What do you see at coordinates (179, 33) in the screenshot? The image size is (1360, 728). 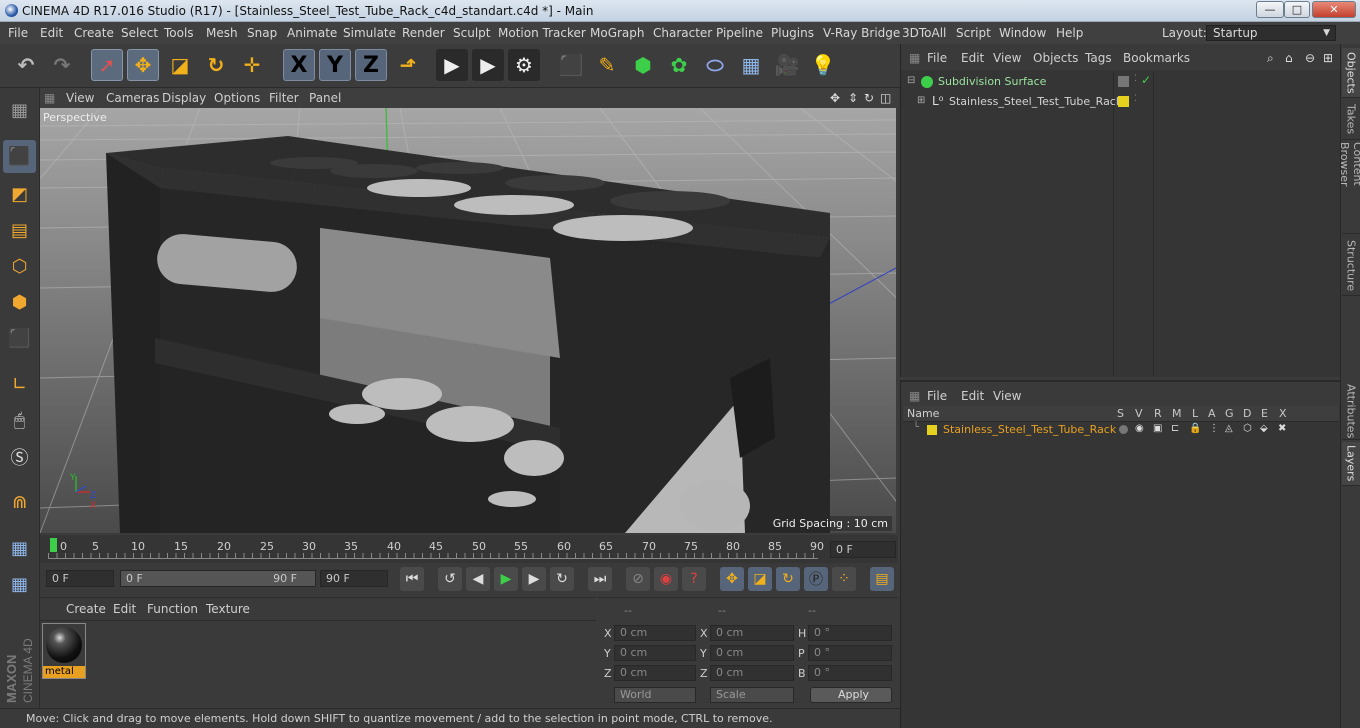 I see `menu-tools: Tools` at bounding box center [179, 33].